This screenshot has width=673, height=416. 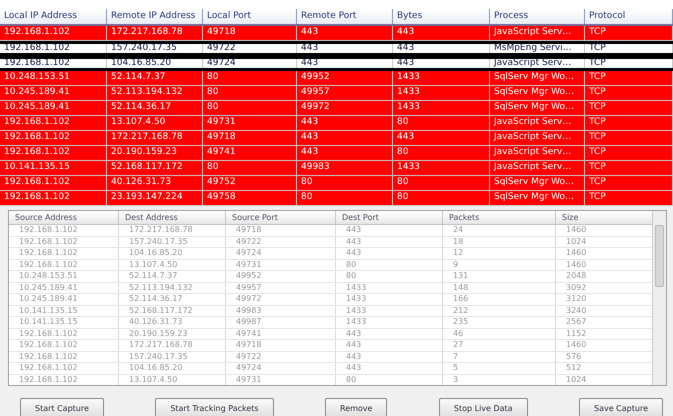 I want to click on table-cell: 49972, so click(x=345, y=108).